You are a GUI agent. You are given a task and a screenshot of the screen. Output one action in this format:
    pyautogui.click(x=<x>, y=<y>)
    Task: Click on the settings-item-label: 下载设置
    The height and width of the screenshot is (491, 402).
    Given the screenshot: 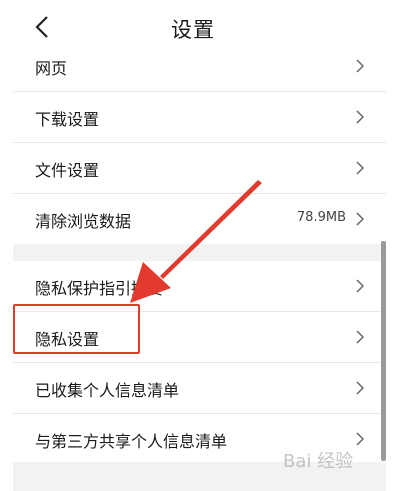 What is the action you would take?
    pyautogui.click(x=67, y=119)
    